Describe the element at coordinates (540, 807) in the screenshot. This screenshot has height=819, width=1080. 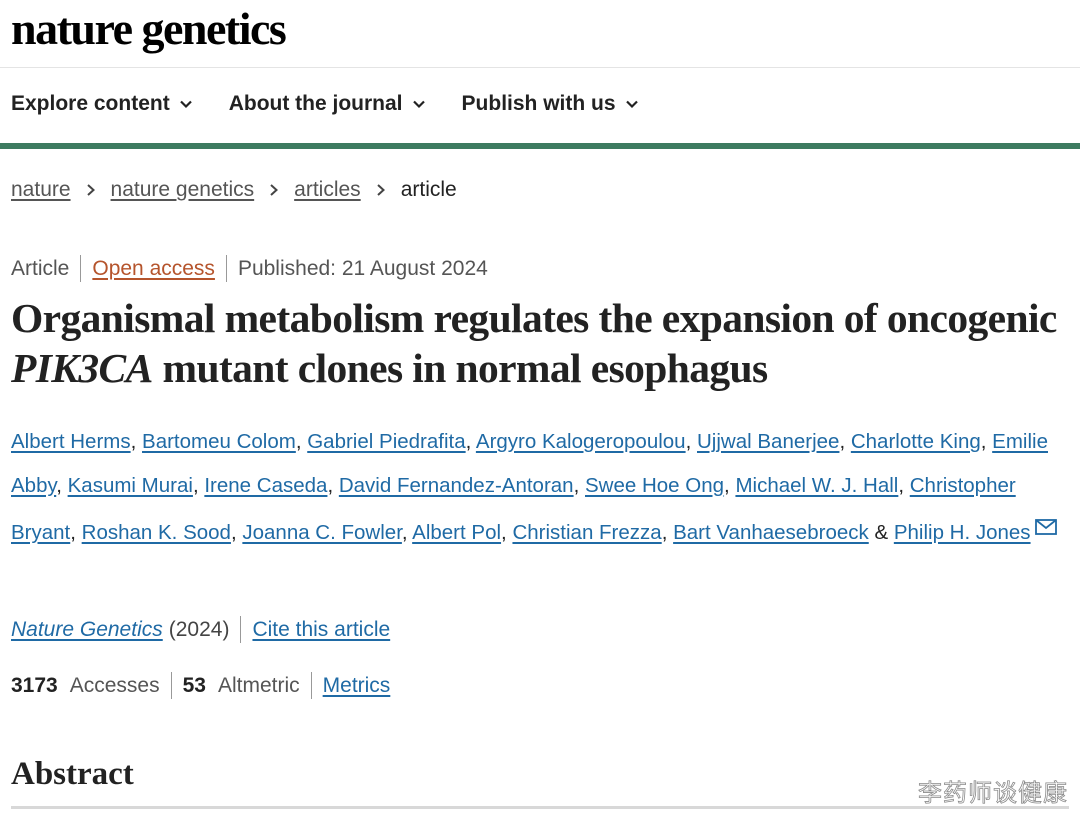
I see `section-divider` at that location.